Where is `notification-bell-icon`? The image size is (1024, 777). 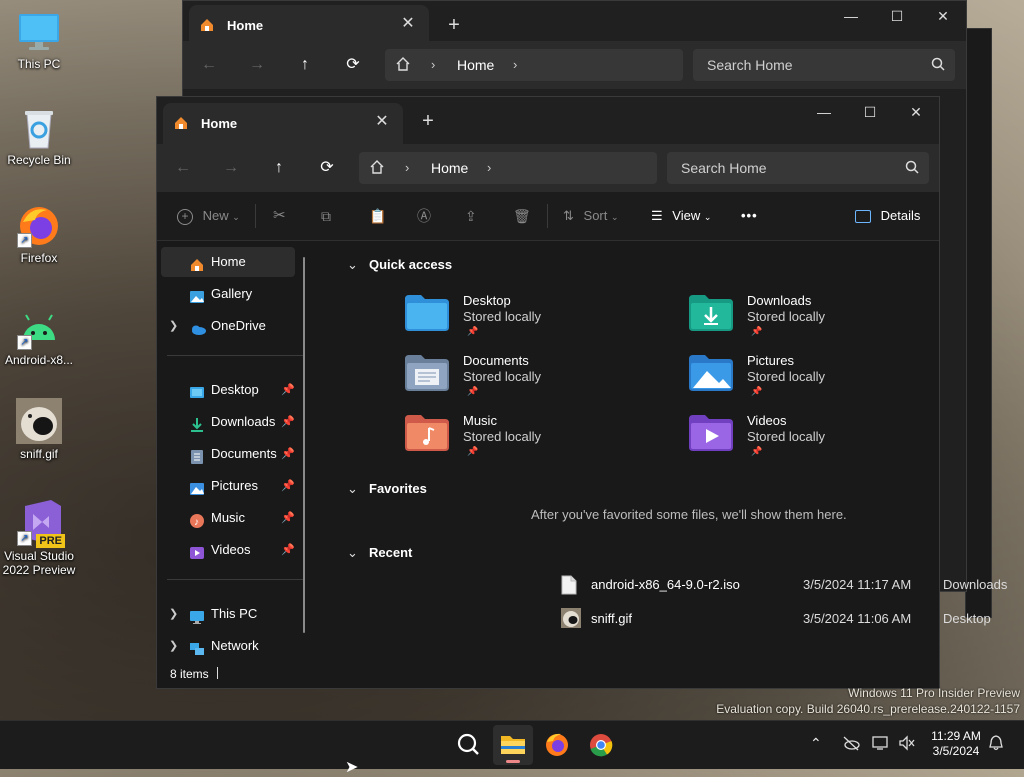
notification-bell-icon is located at coordinates (996, 744).